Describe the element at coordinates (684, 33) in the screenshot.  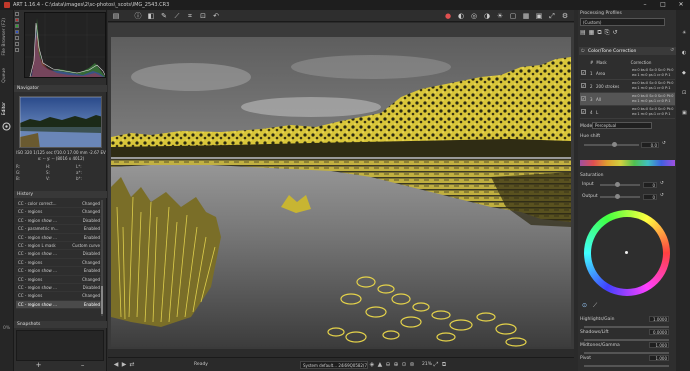
I see `exposure-tab-icon: ☀` at that location.